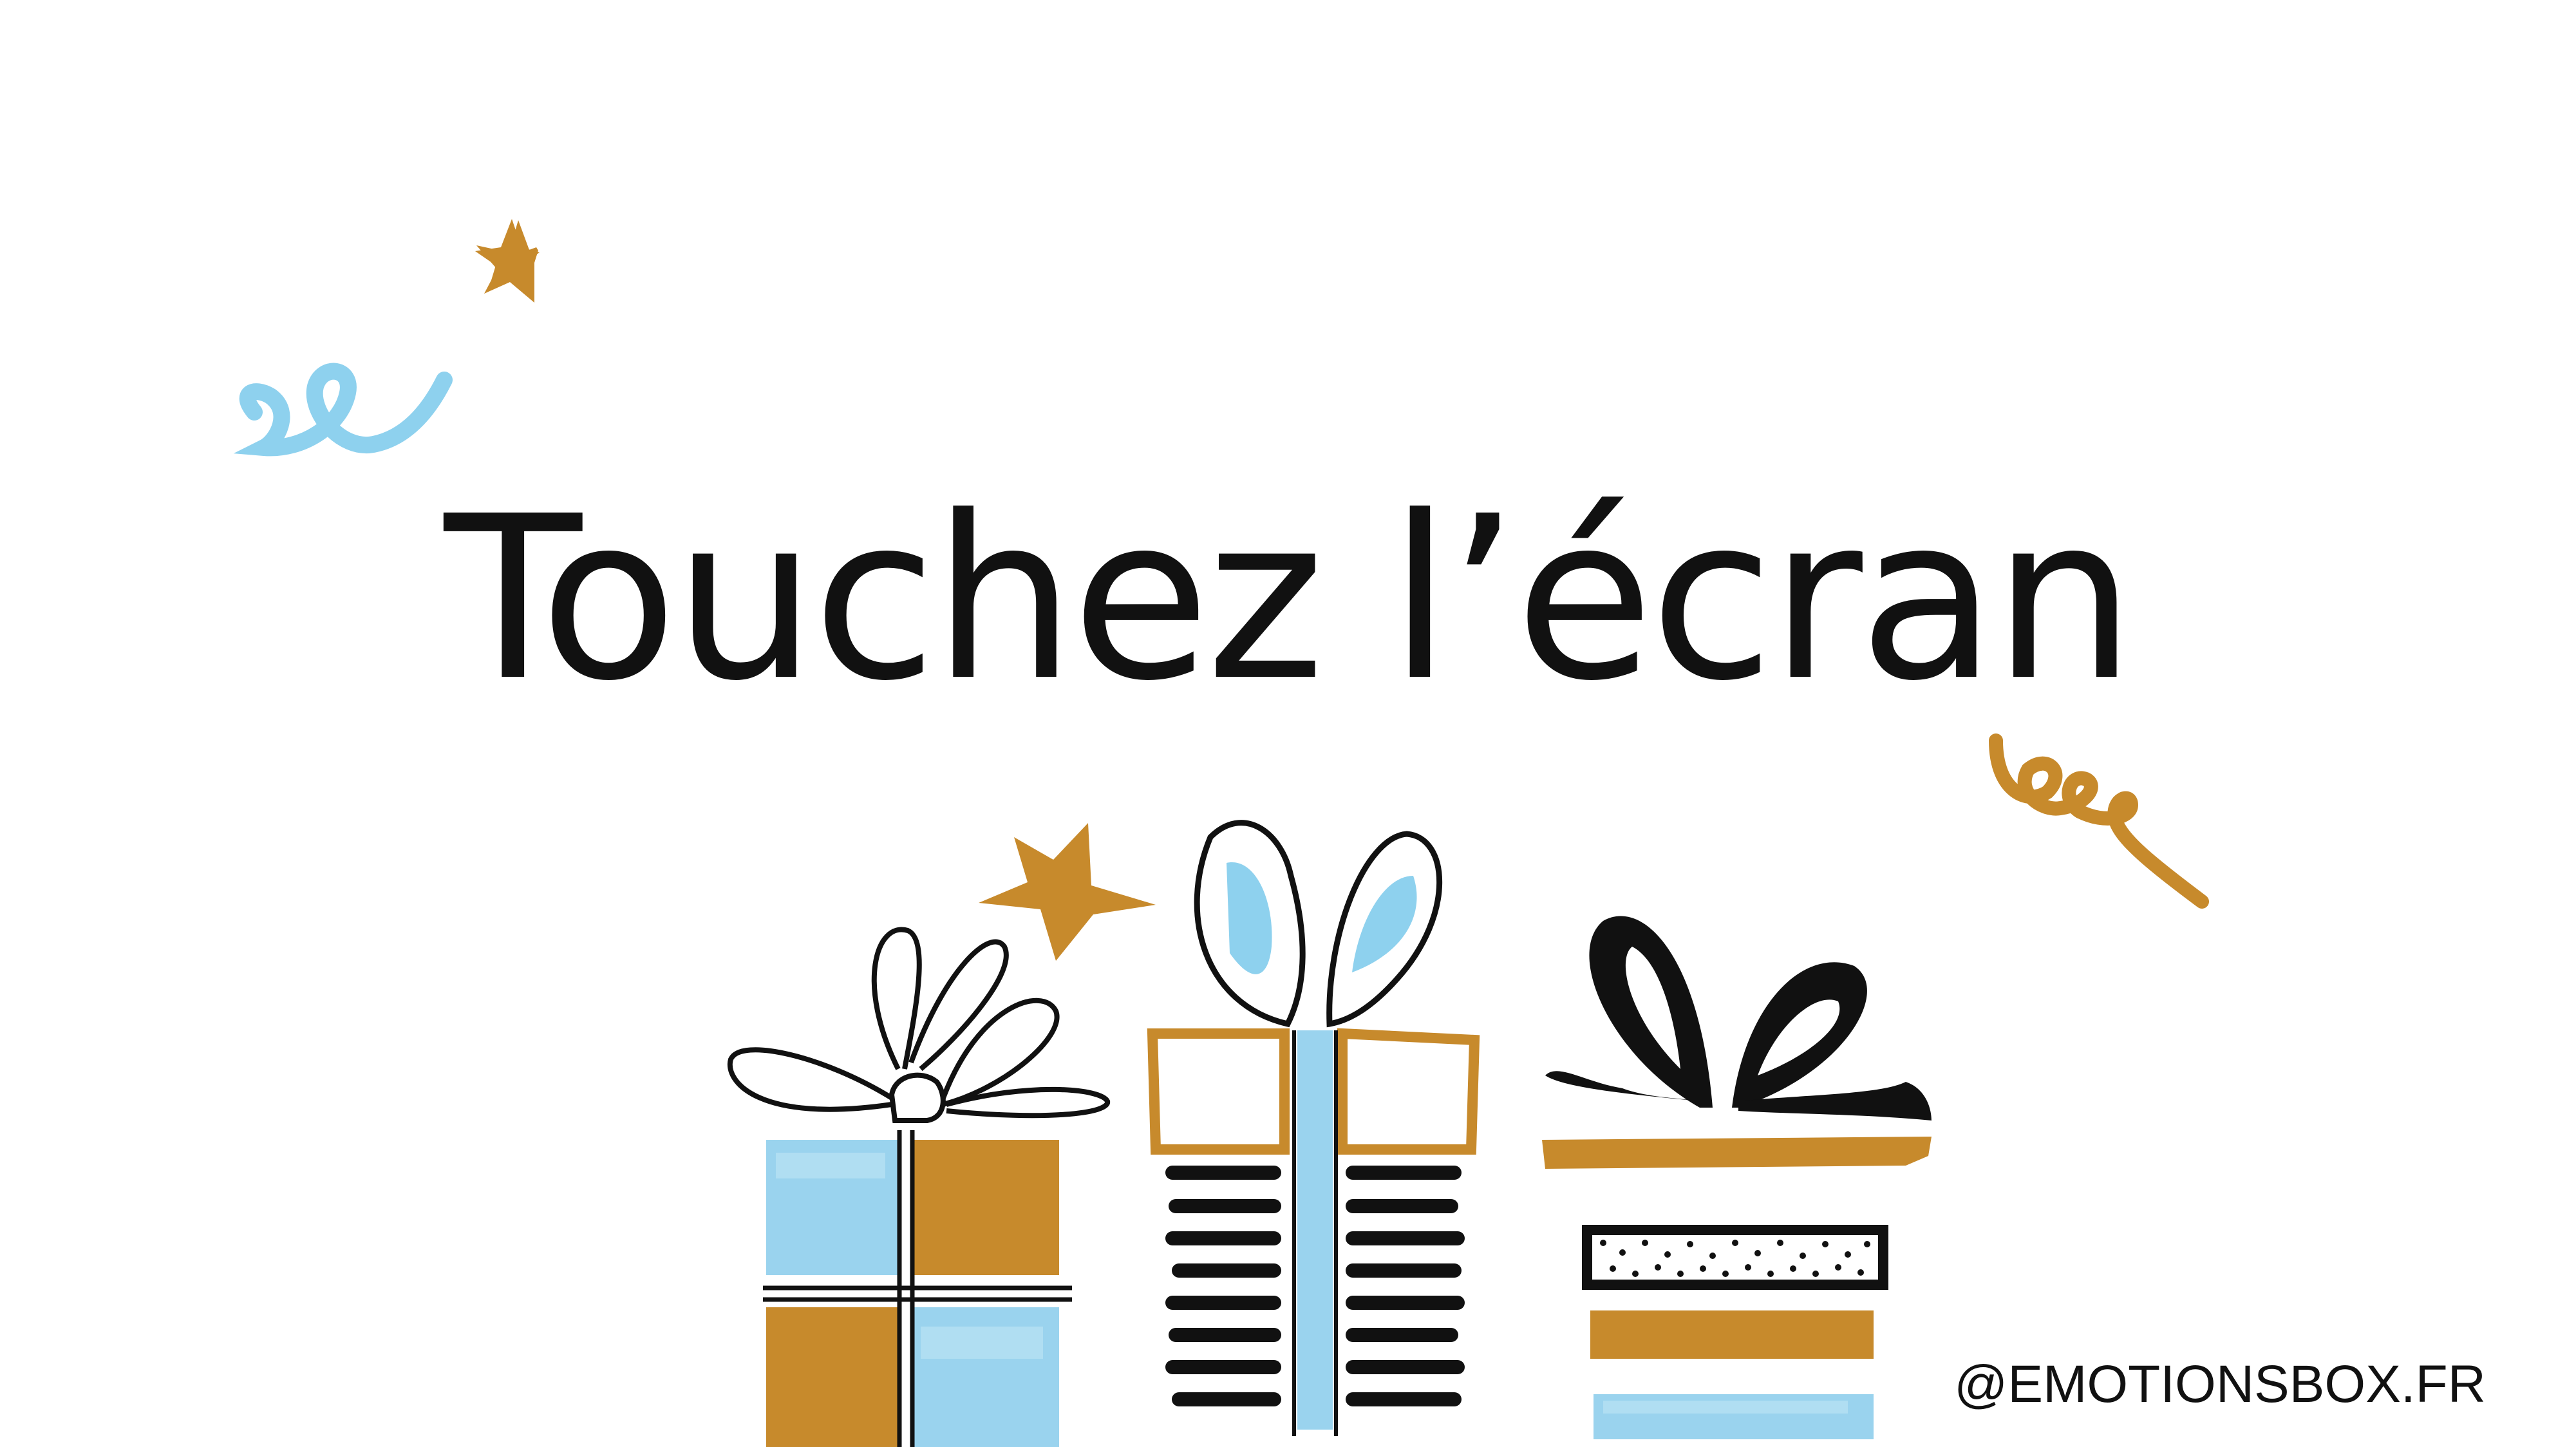  What do you see at coordinates (1067, 892) in the screenshot?
I see `star-icon-large` at bounding box center [1067, 892].